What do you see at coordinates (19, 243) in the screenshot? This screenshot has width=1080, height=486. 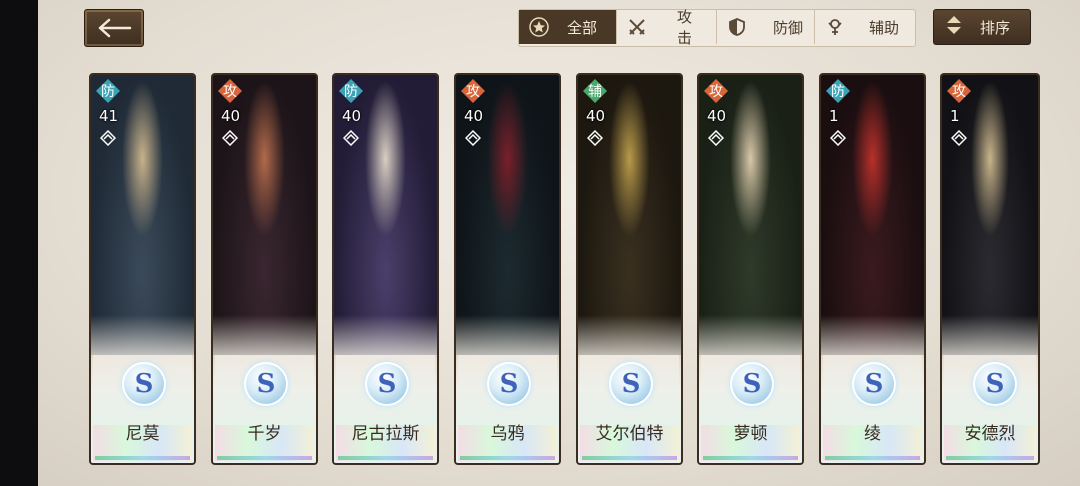 I see `left-black-strip` at bounding box center [19, 243].